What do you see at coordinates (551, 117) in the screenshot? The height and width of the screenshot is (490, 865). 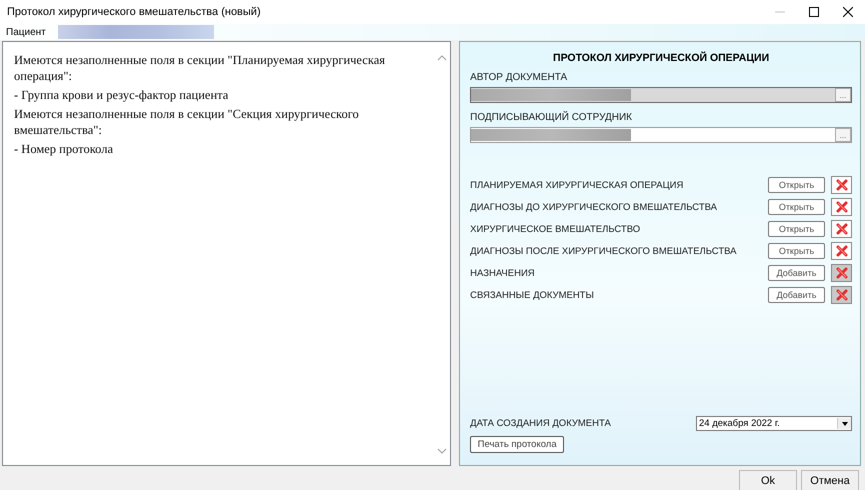 I see `field-label: ПОДПИСЫВАЮЩИЙ СОТРУДНИК` at bounding box center [551, 117].